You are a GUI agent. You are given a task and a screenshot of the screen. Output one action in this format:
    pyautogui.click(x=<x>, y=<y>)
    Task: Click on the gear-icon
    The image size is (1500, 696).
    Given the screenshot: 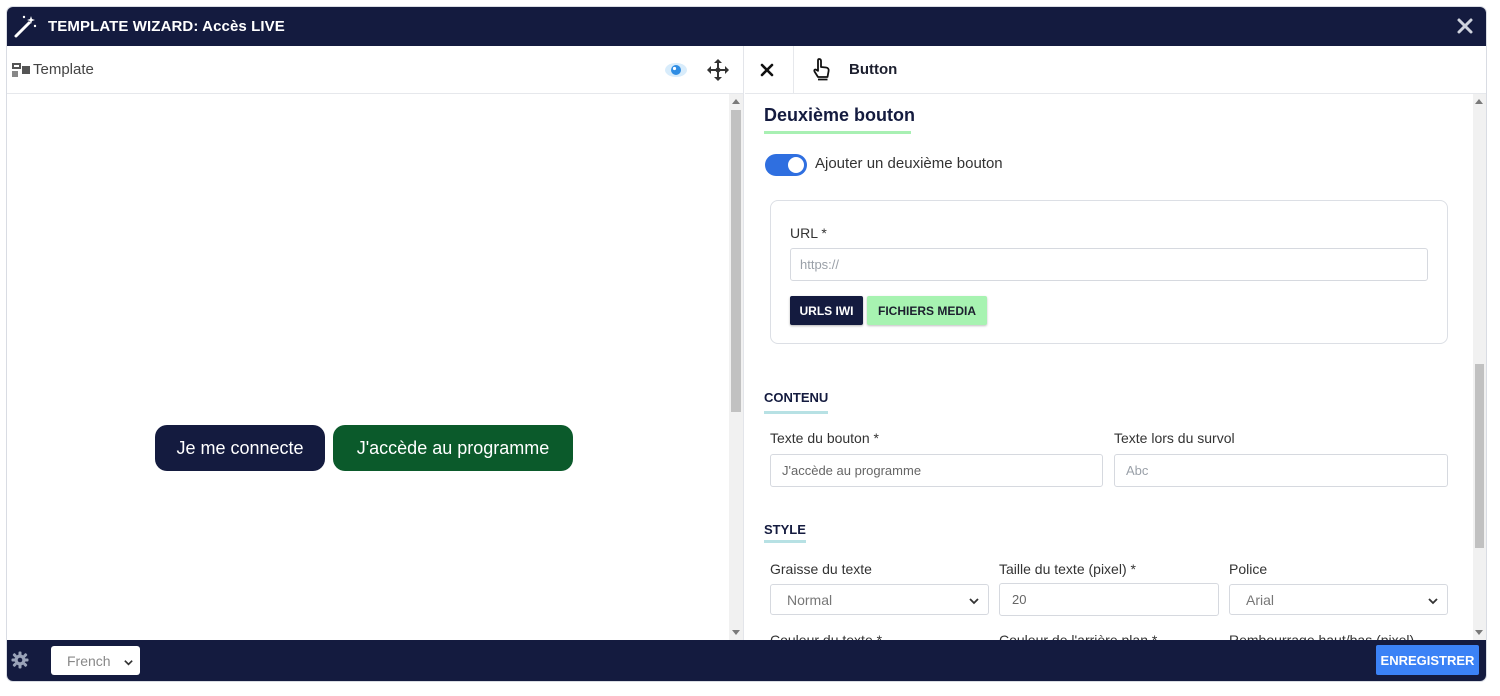 What is the action you would take?
    pyautogui.click(x=20, y=660)
    